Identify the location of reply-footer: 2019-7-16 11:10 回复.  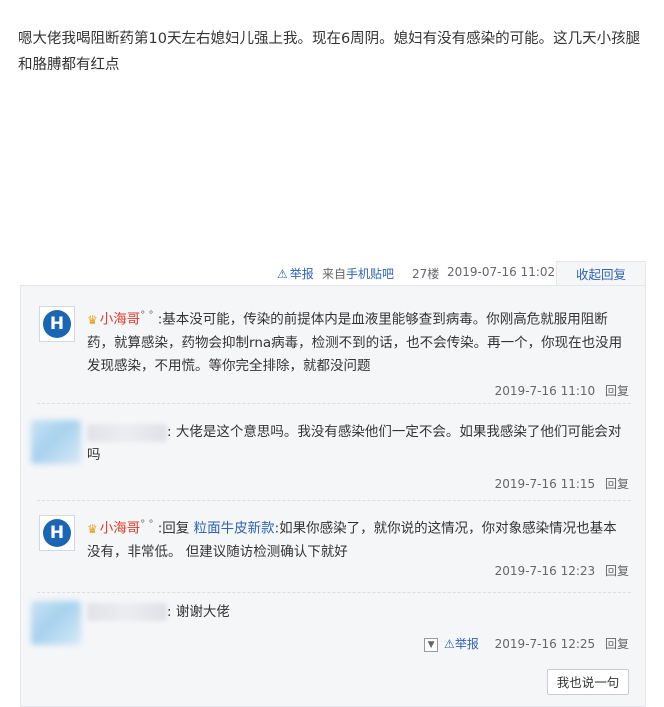
(562, 390).